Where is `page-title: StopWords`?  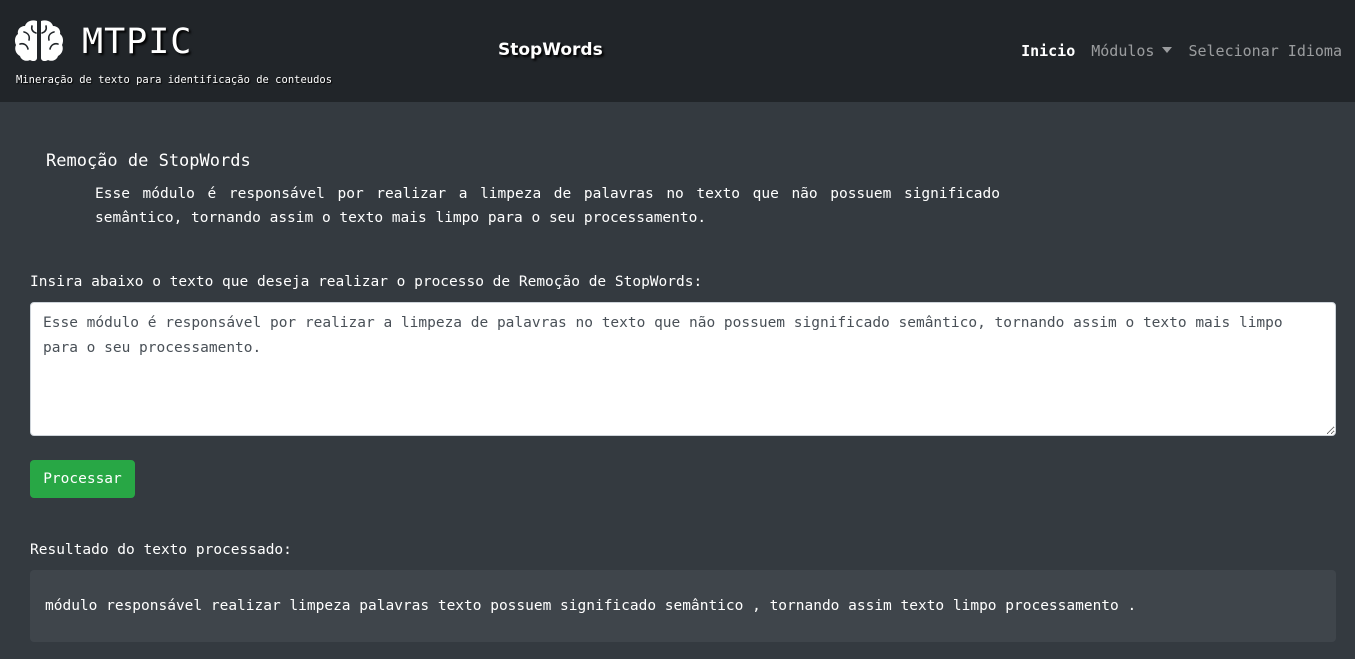
page-title: StopWords is located at coordinates (550, 50).